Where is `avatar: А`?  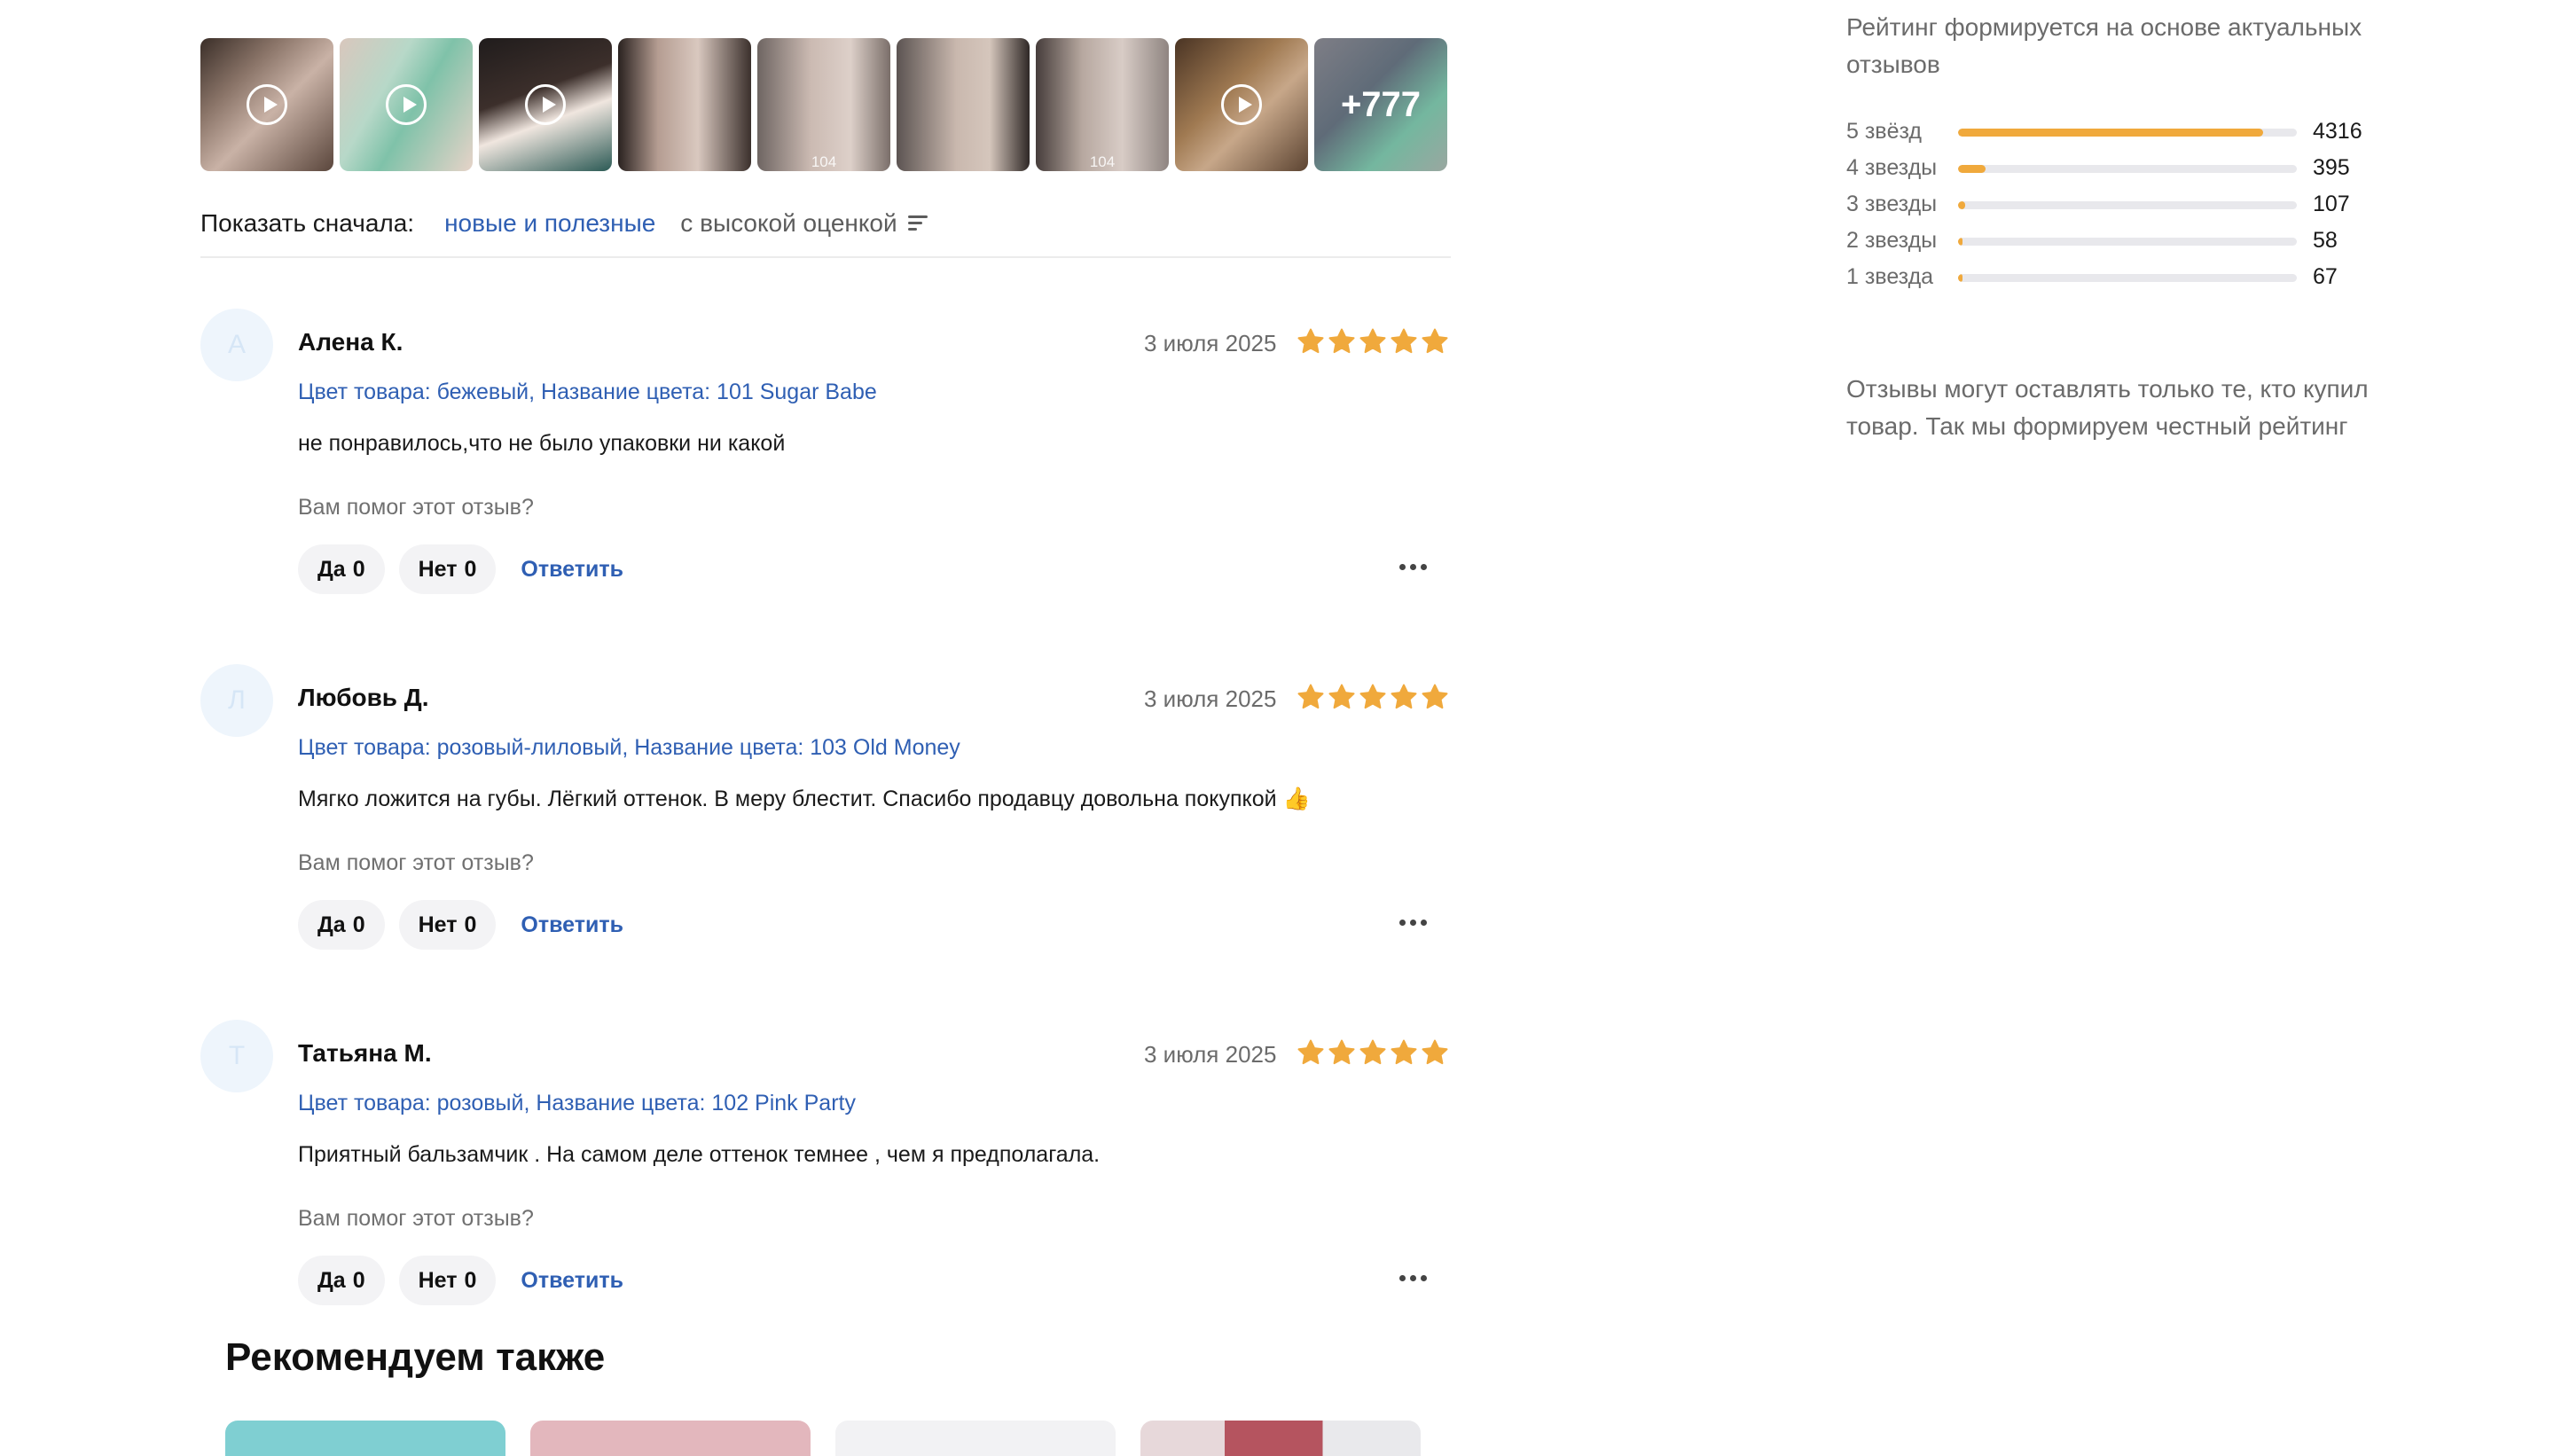 avatar: А is located at coordinates (236, 345).